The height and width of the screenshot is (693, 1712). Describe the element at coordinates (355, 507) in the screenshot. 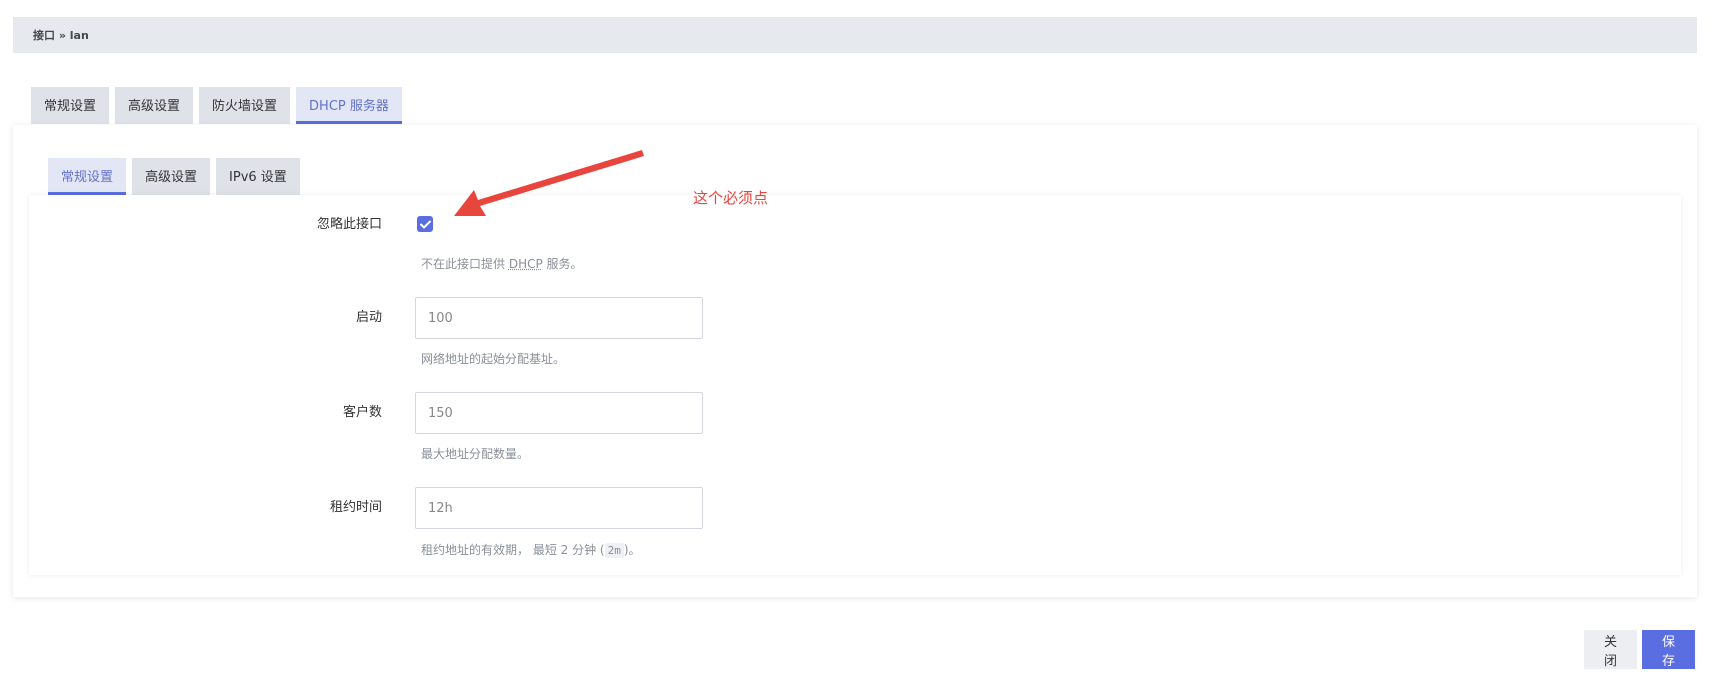

I see `leasetime-label: 租约时间` at that location.